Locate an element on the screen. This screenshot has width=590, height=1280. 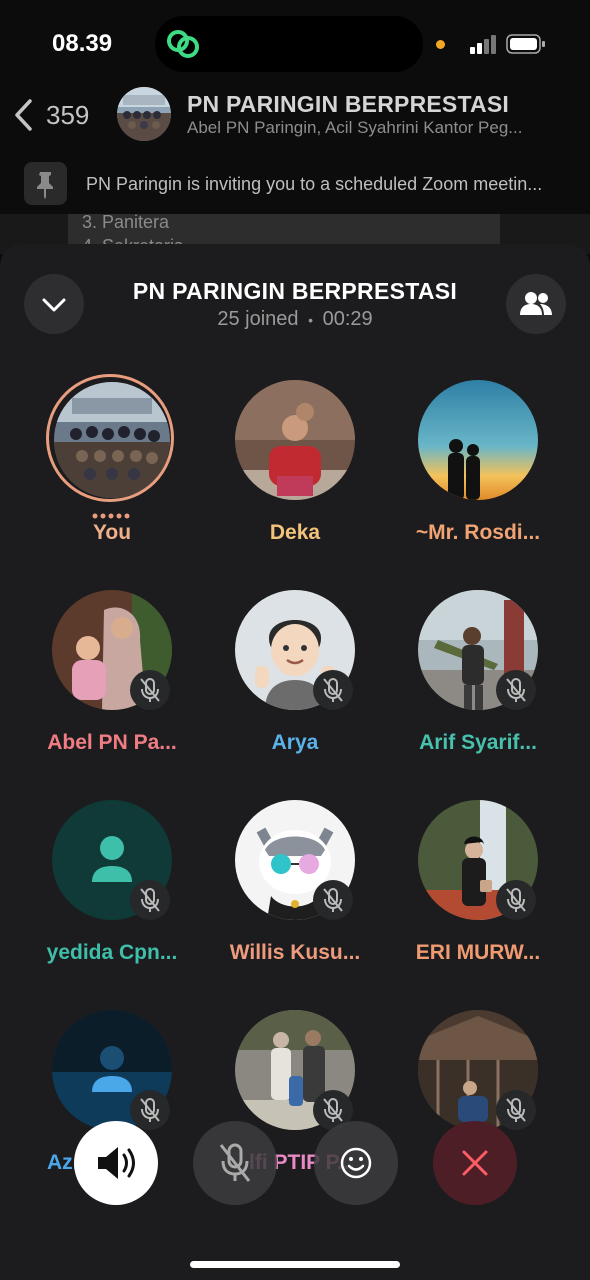
participant-tile: Arya is located at coordinates (295, 685).